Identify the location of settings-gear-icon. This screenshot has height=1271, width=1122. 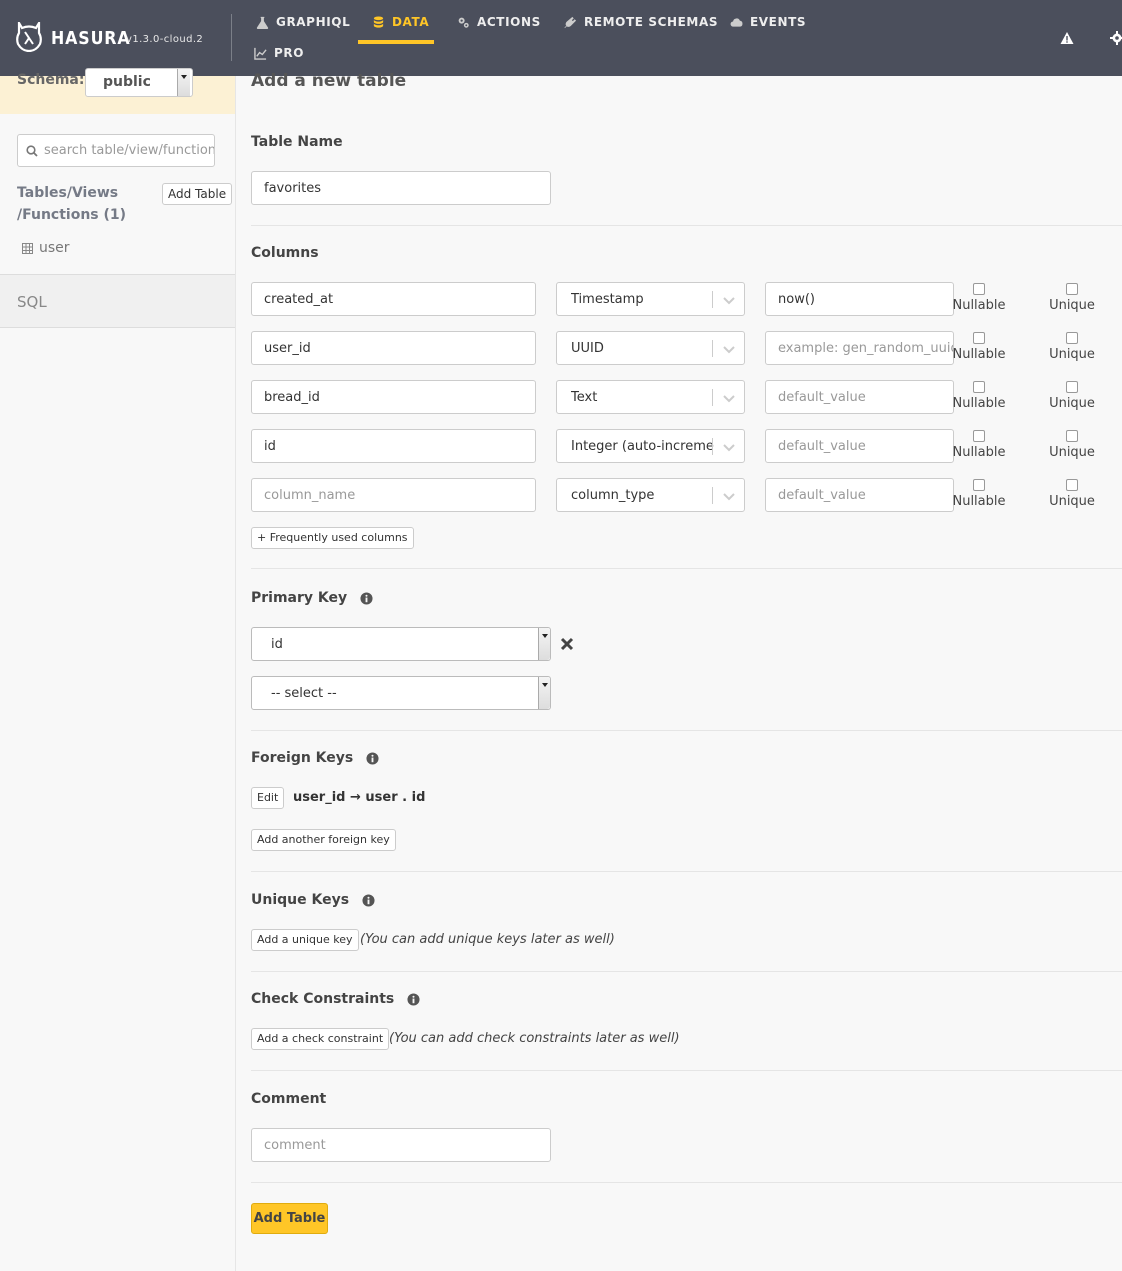
(1116, 38).